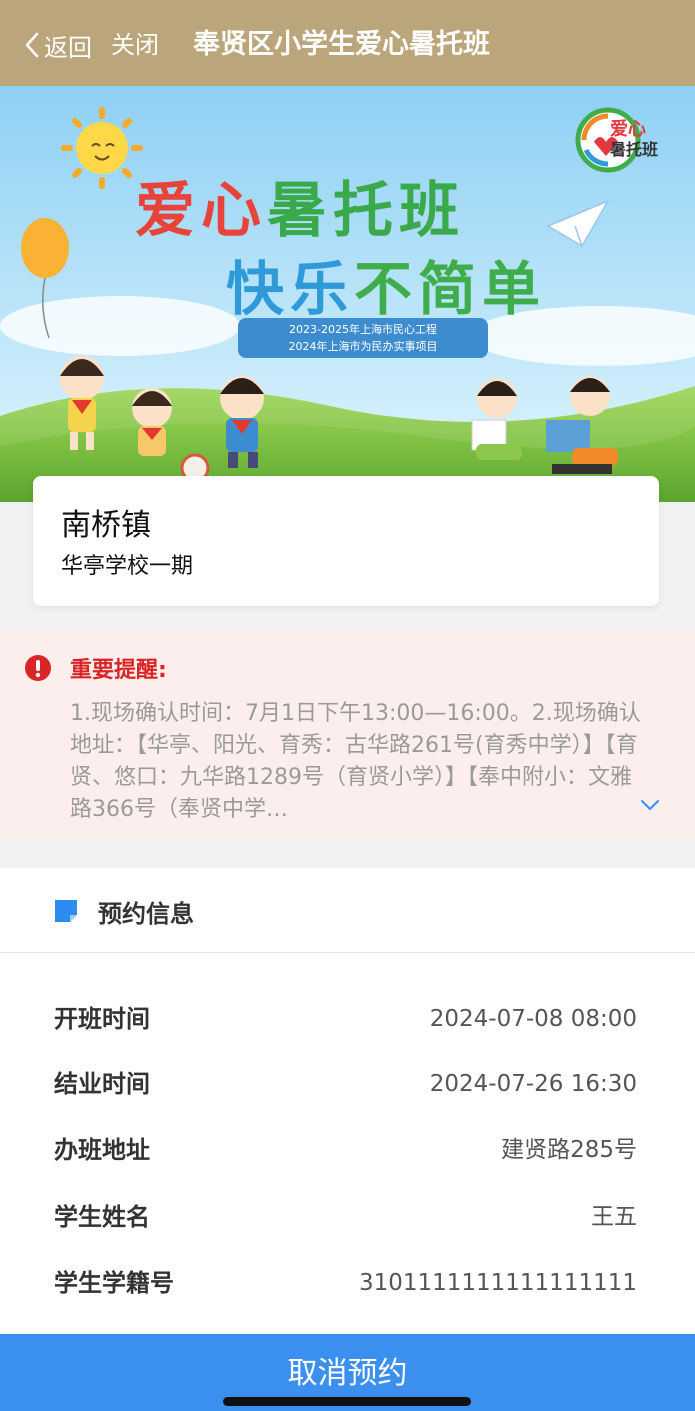 The image size is (695, 1411). What do you see at coordinates (366, 211) in the screenshot?
I see `headline-part2: 暑托班` at bounding box center [366, 211].